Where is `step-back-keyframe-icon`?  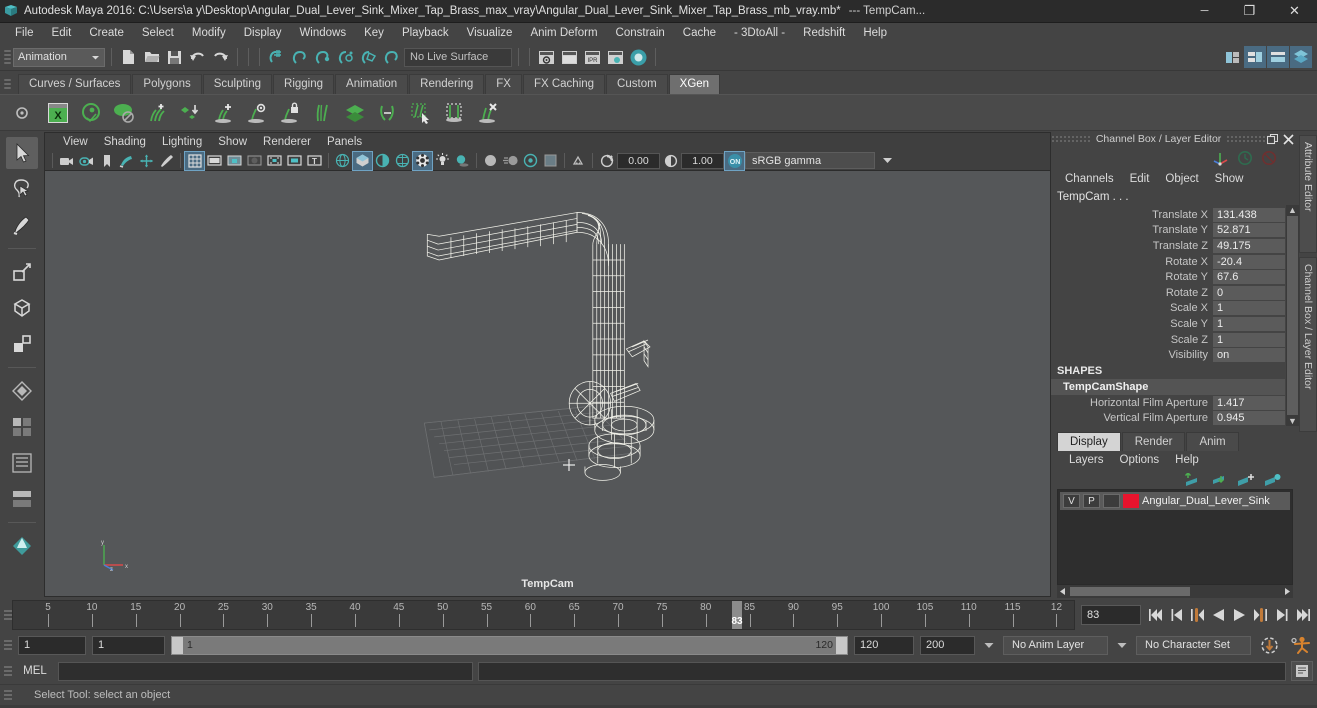 step-back-keyframe-icon is located at coordinates (1176, 615).